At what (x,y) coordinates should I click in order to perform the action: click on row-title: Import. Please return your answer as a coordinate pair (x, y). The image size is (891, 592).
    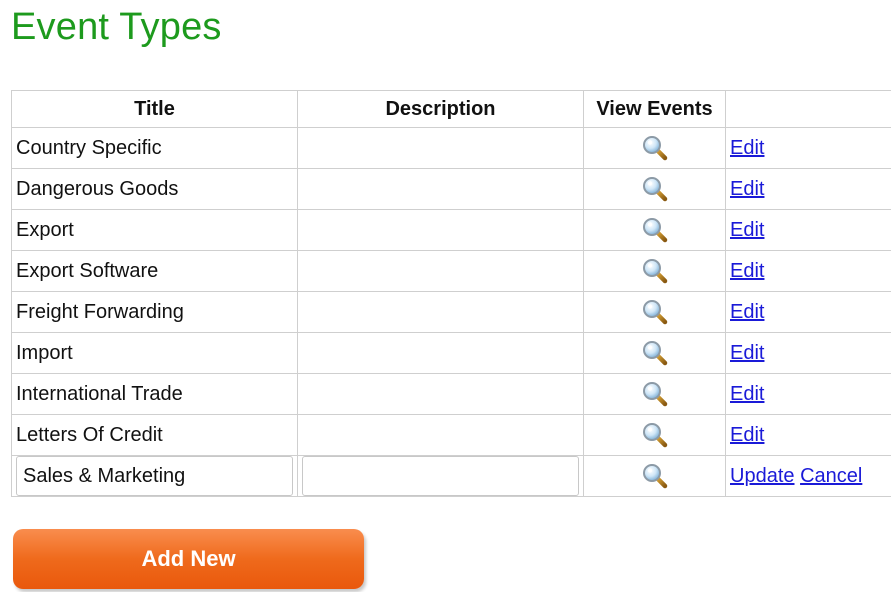
    Looking at the image, I should click on (154, 353).